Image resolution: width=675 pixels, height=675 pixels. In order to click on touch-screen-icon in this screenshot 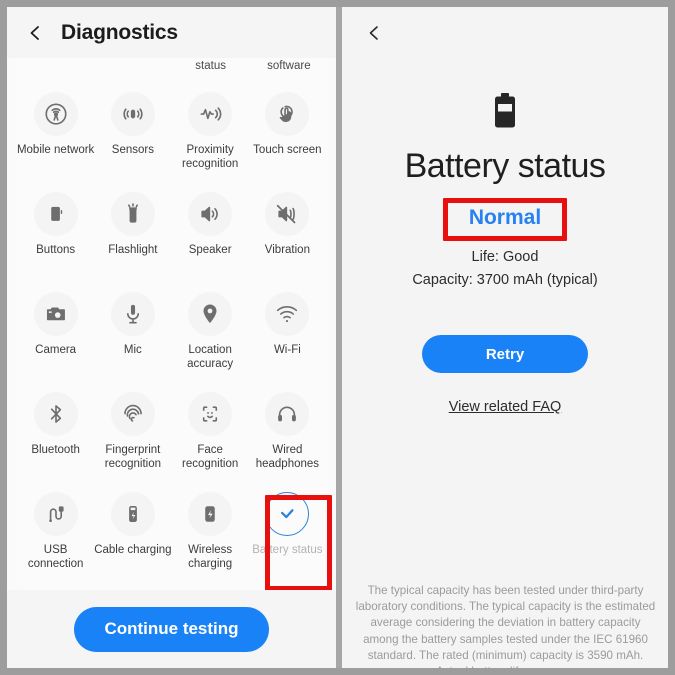, I will do `click(287, 114)`.